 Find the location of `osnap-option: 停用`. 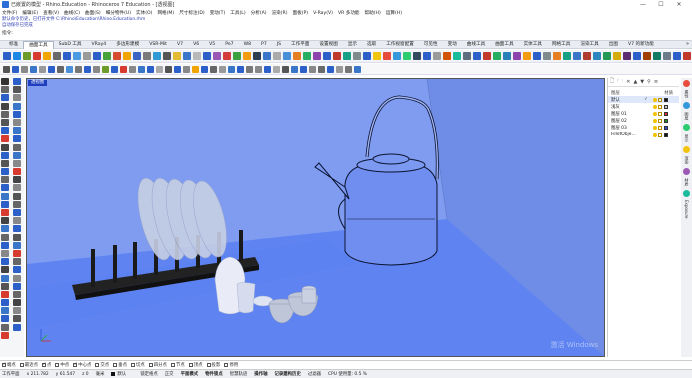

osnap-option: 停用 is located at coordinates (231, 365).